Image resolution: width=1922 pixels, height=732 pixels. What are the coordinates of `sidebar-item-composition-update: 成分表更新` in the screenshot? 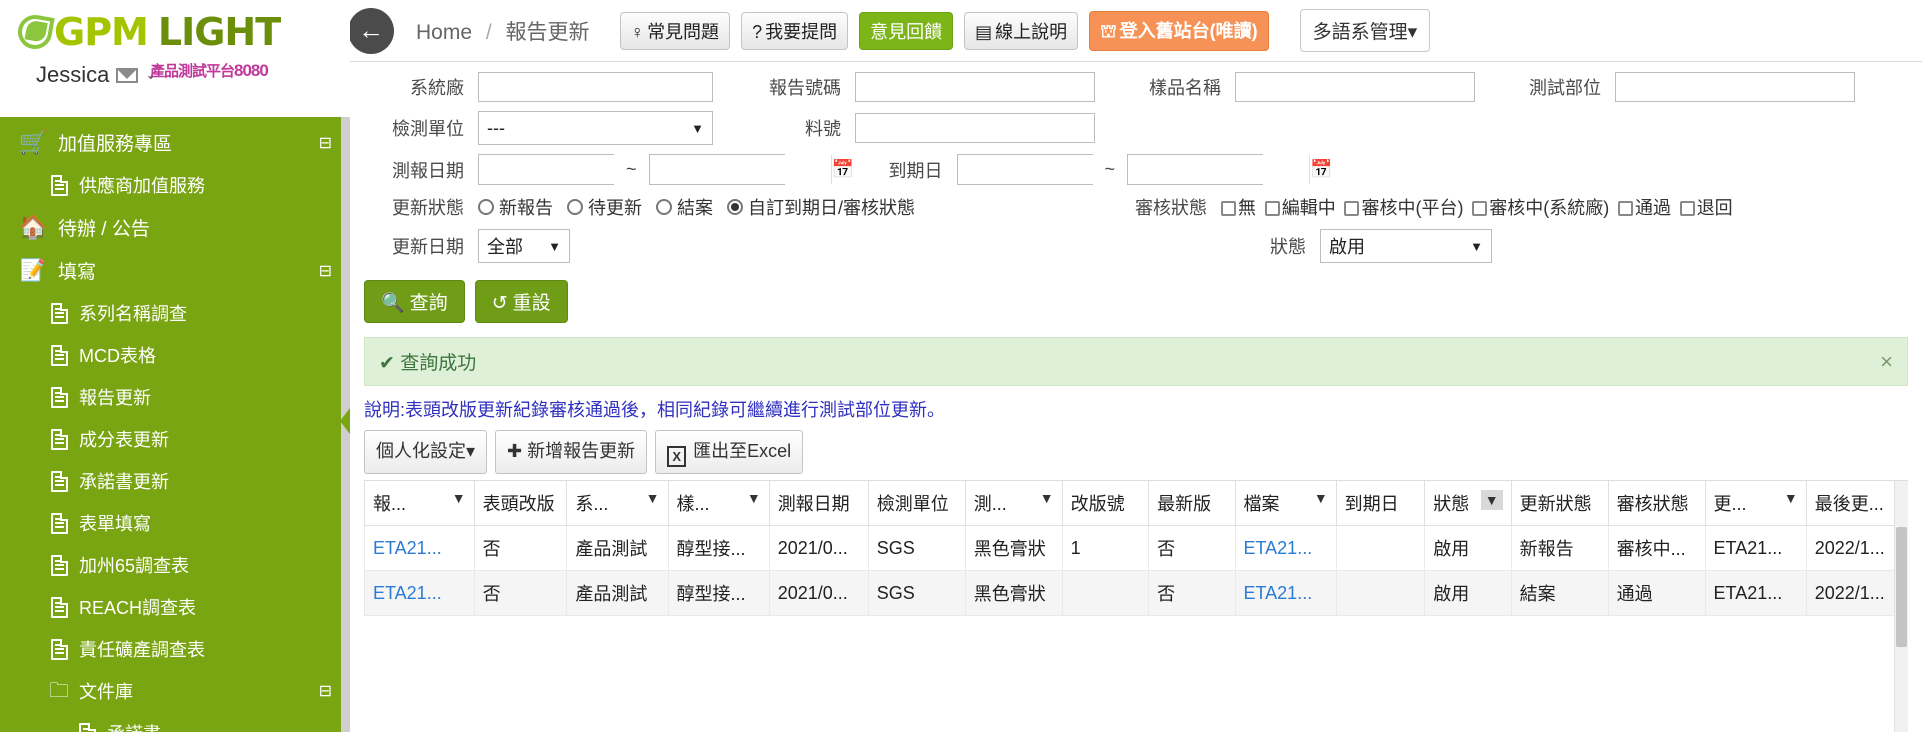 It's located at (175, 439).